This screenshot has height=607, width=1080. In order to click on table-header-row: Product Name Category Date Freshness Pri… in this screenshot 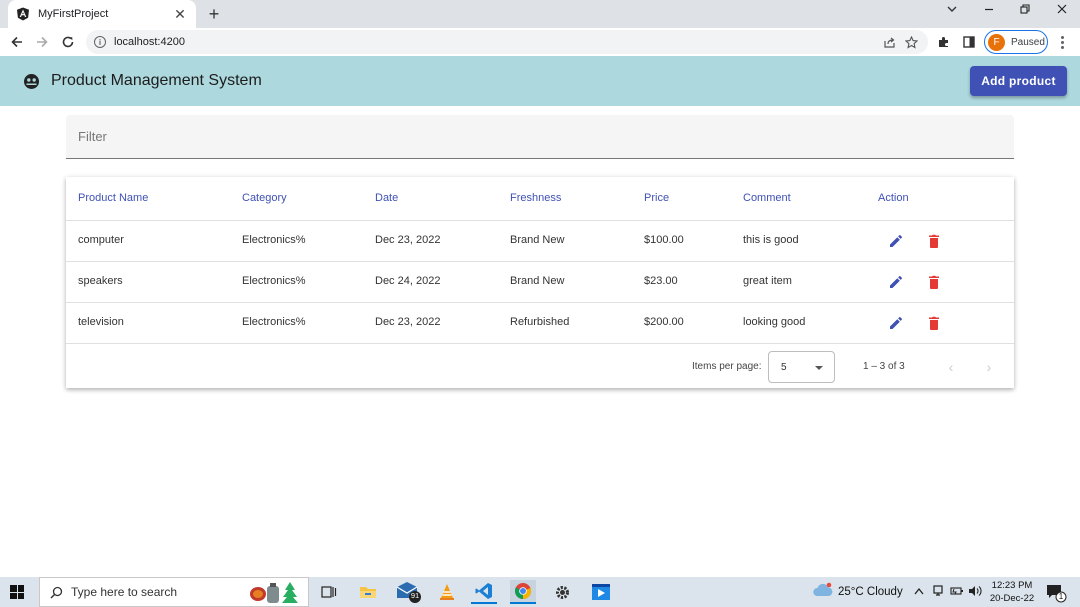, I will do `click(540, 199)`.